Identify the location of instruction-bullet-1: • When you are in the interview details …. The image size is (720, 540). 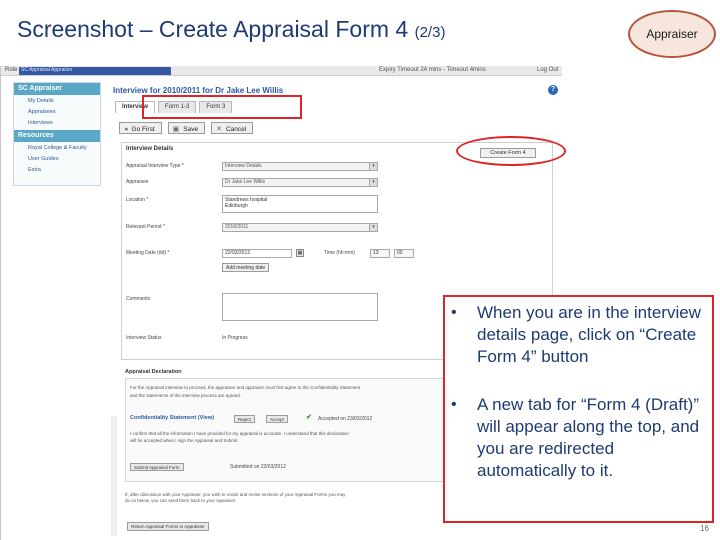
(579, 335).